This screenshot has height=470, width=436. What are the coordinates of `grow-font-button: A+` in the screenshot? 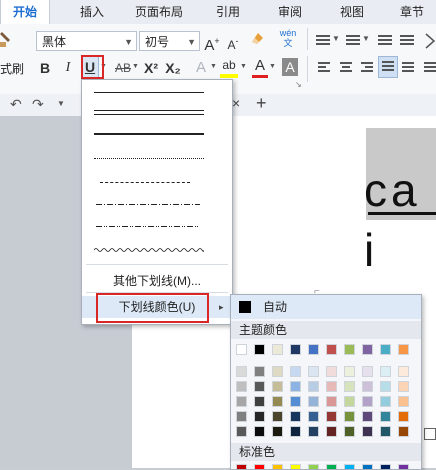 It's located at (212, 42).